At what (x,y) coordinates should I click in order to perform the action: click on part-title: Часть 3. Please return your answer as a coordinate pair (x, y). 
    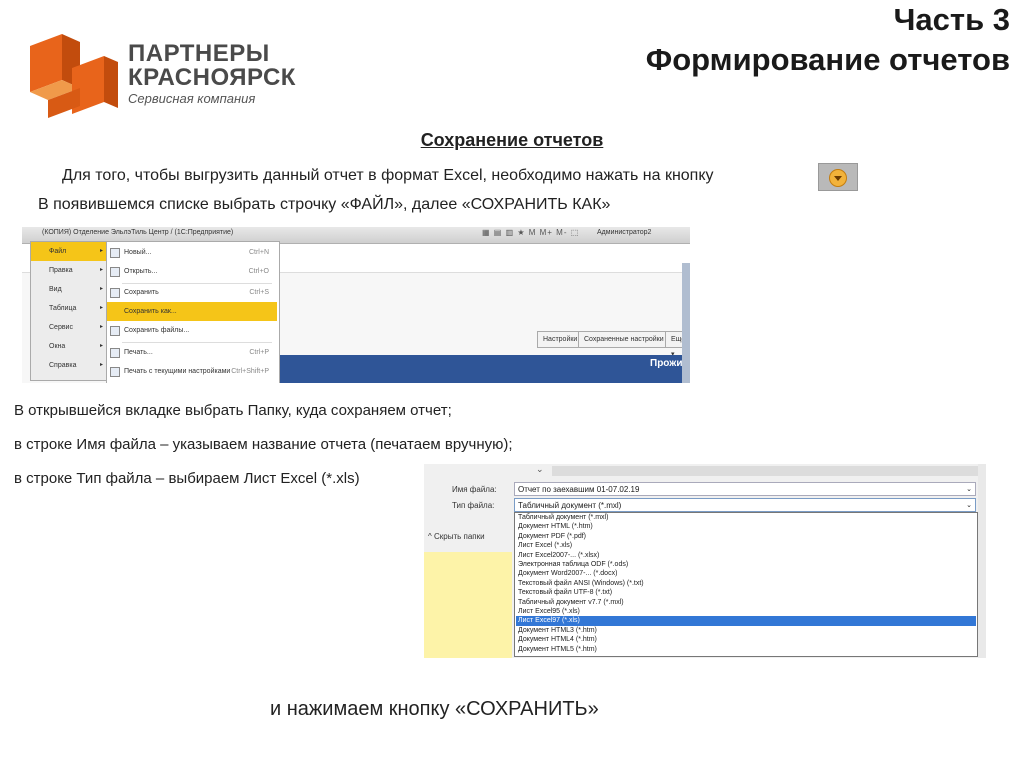
    Looking at the image, I should click on (951, 19).